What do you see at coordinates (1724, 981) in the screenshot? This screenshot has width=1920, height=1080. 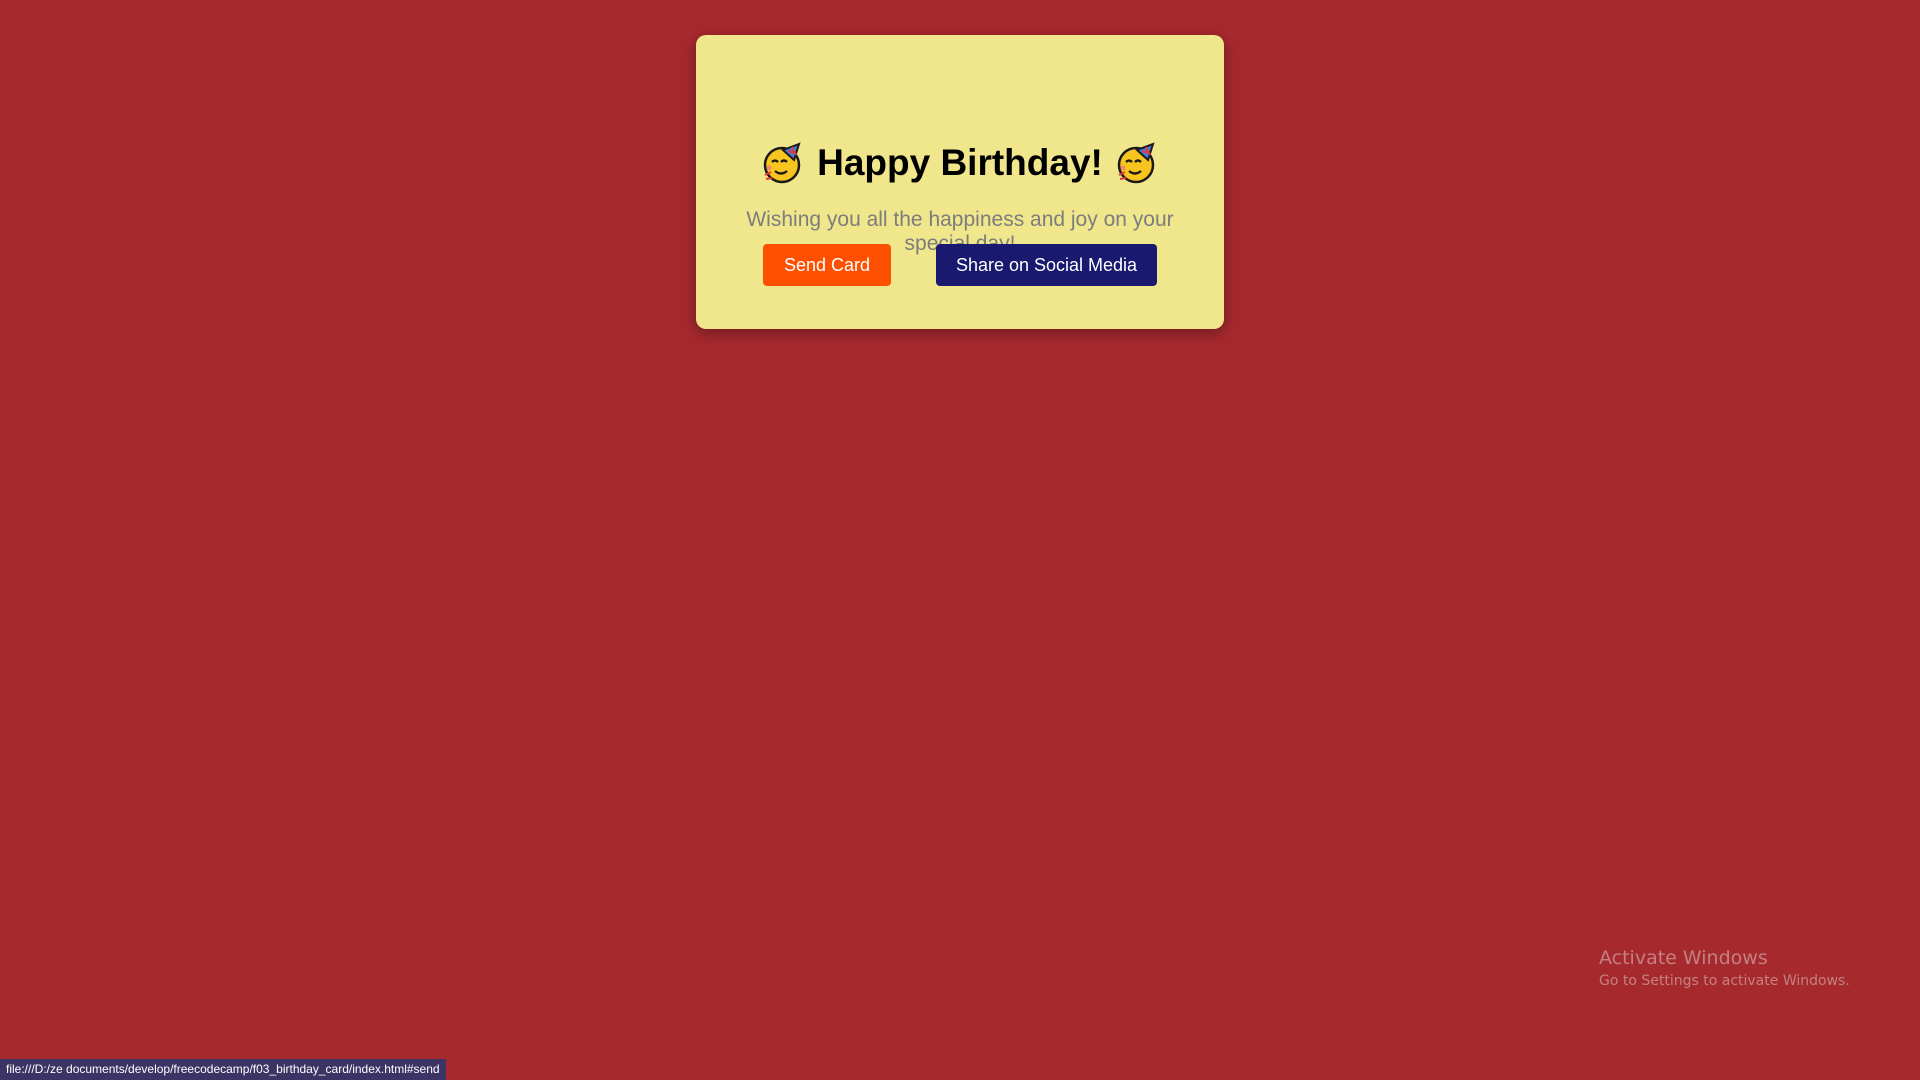 I see `activate-windows-subtitle: Go to Settings to activate Windows.` at bounding box center [1724, 981].